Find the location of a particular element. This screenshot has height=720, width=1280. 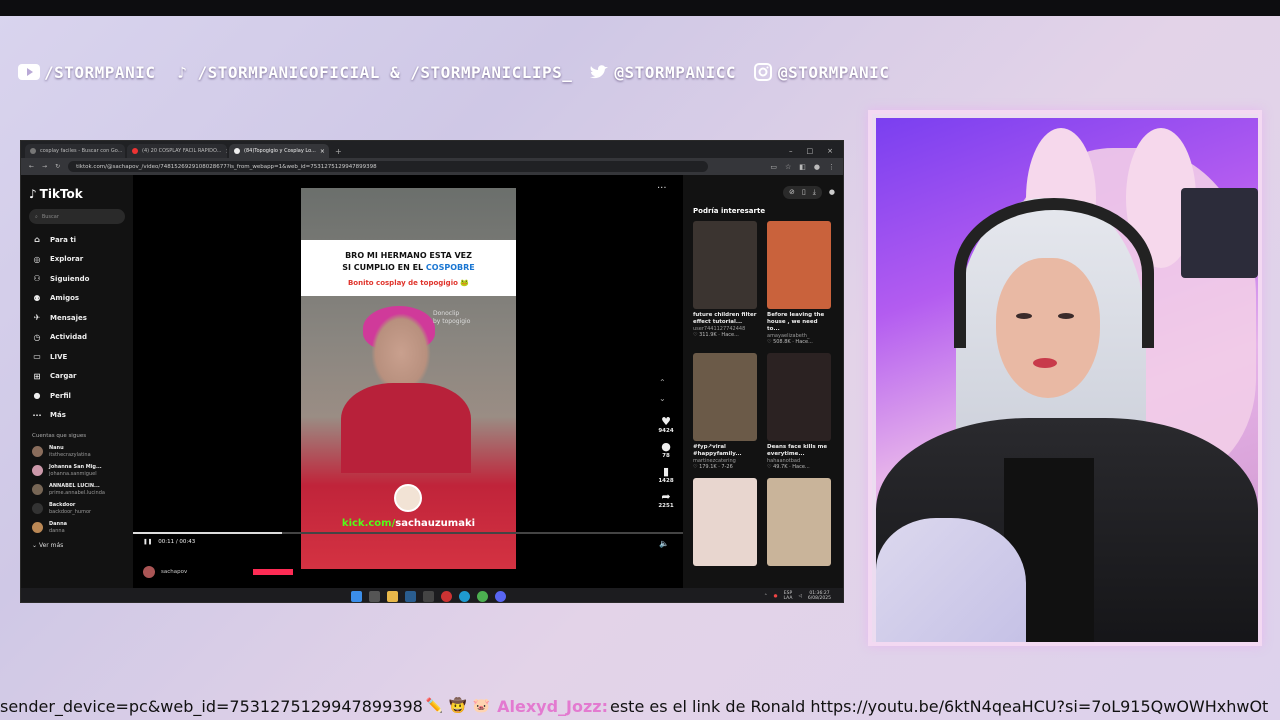

tray-chevron-icon: ⌃ is located at coordinates (766, 596).